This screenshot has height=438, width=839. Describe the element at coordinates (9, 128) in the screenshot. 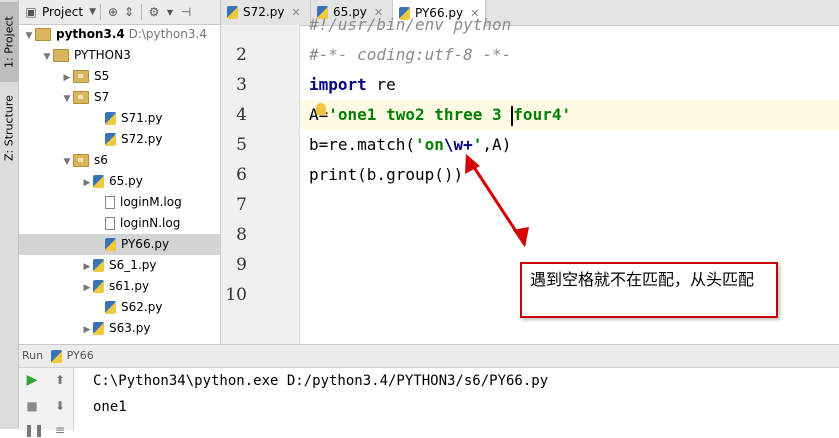

I see `structure-tool-tab: Z: Structure` at that location.